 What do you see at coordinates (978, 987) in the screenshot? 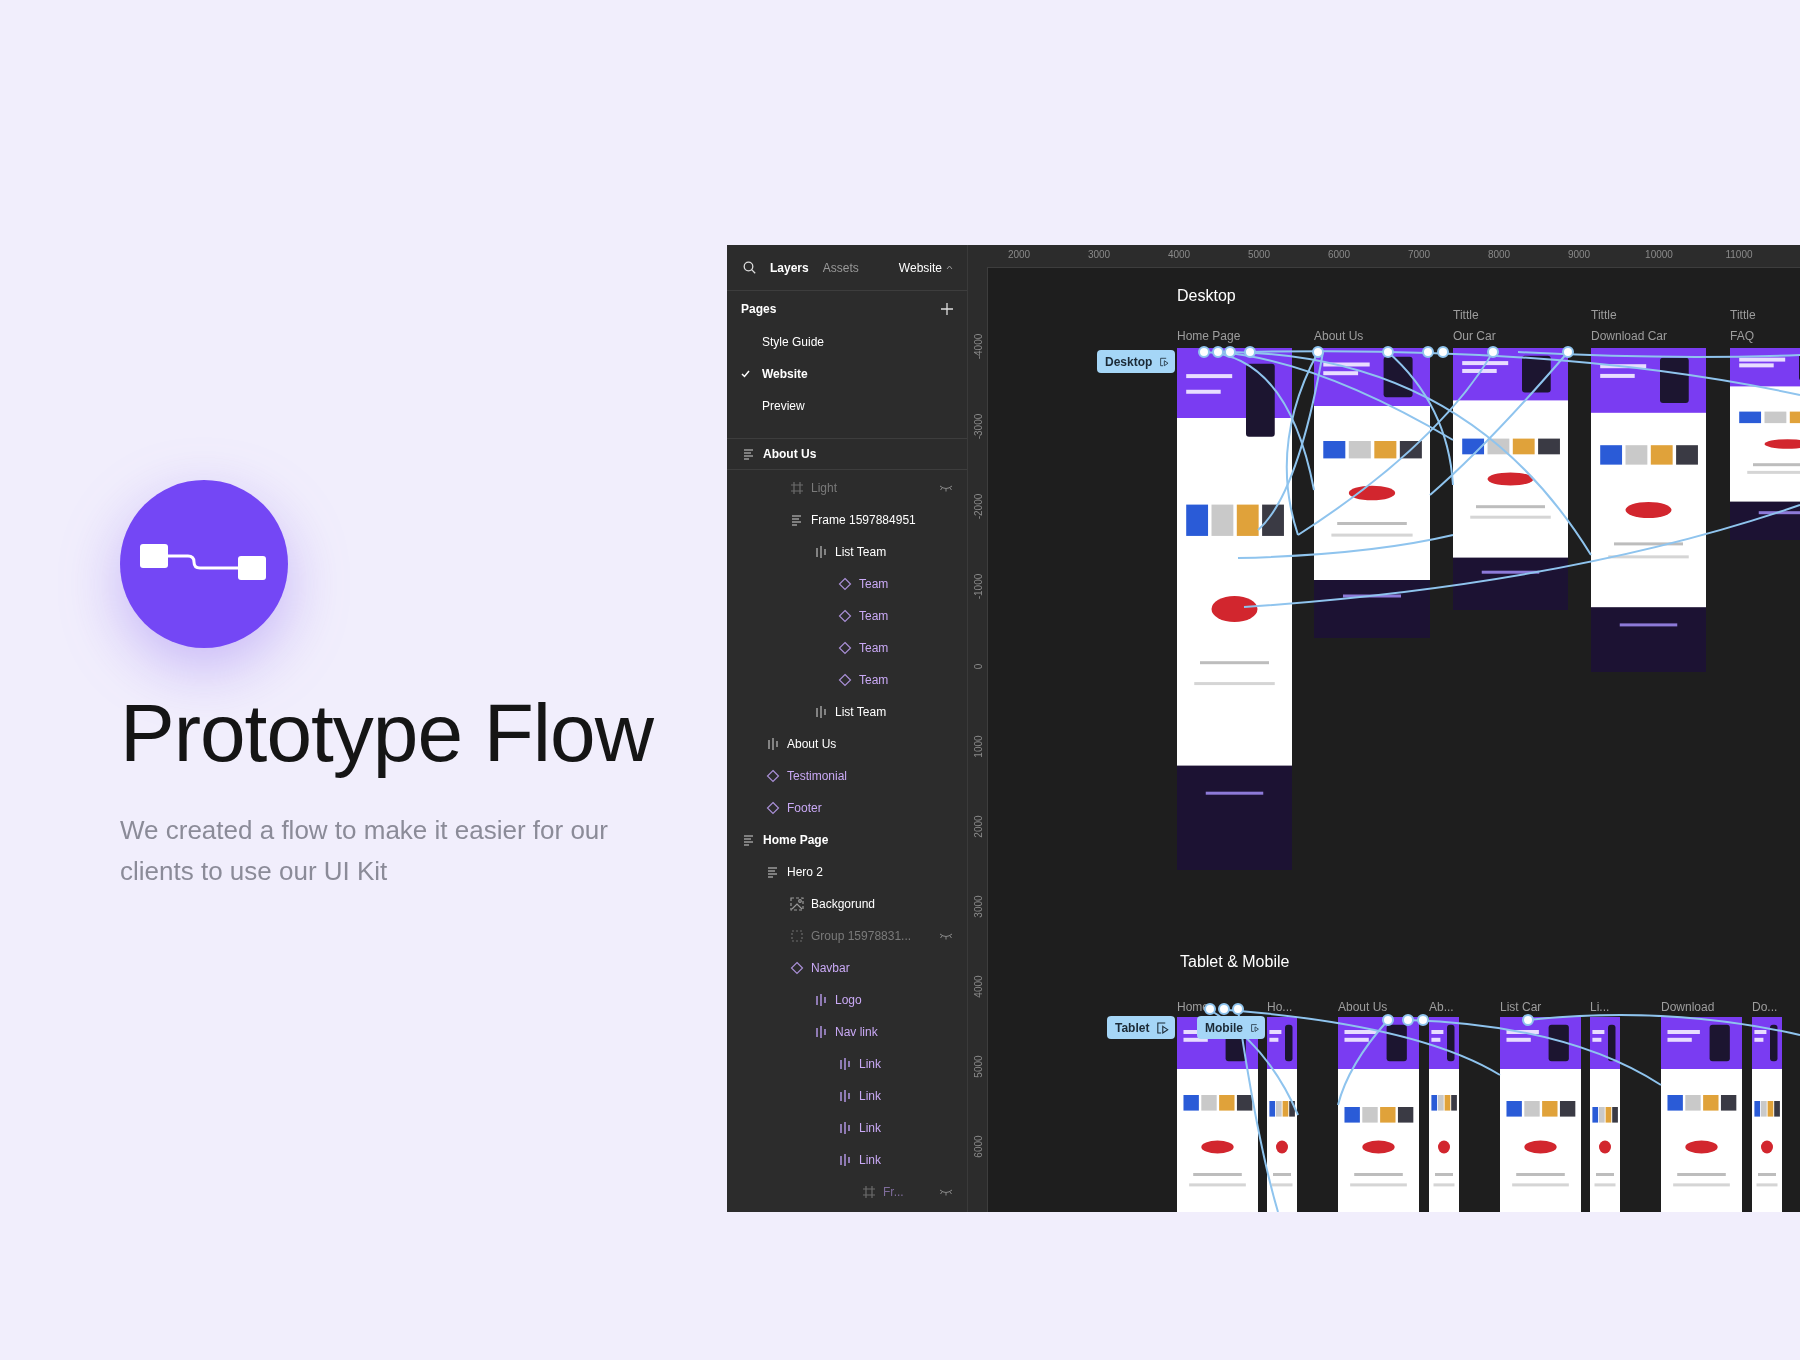
I see `ruler-label: 4000` at bounding box center [978, 987].